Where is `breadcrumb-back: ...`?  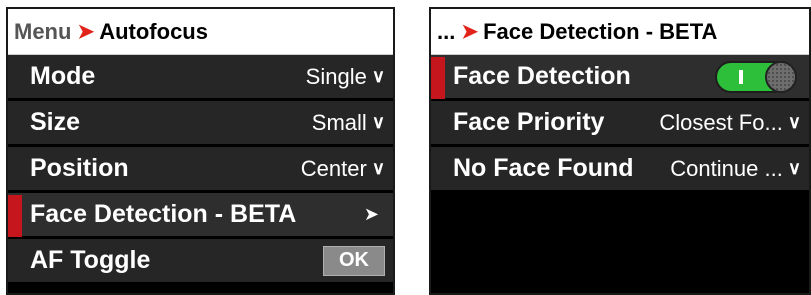 breadcrumb-back: ... is located at coordinates (446, 32).